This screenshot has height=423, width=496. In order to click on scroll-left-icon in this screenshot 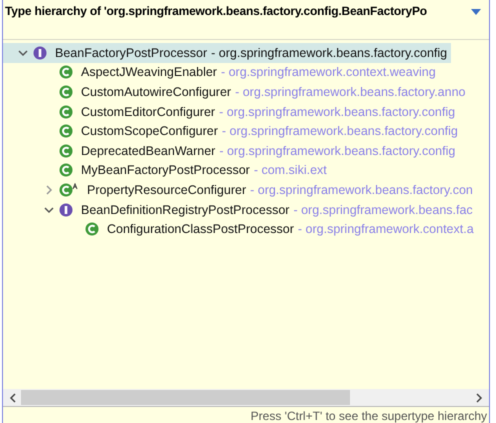, I will do `click(13, 397)`.